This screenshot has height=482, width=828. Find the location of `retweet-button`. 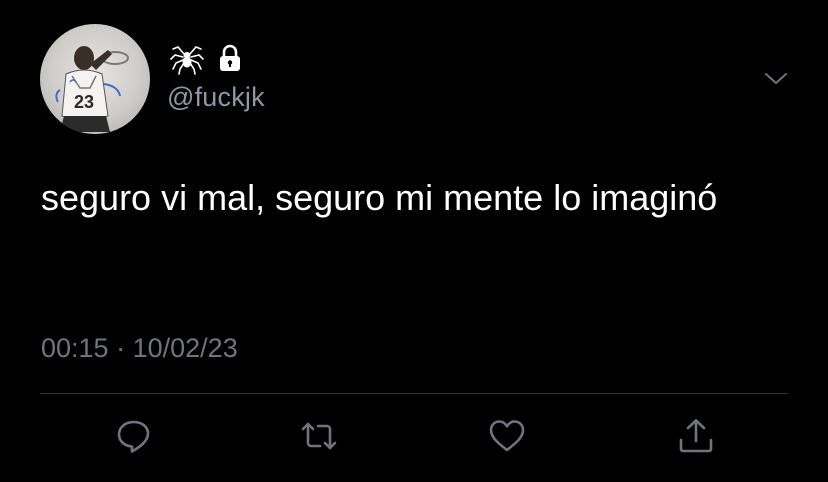

retweet-button is located at coordinates (319, 436).